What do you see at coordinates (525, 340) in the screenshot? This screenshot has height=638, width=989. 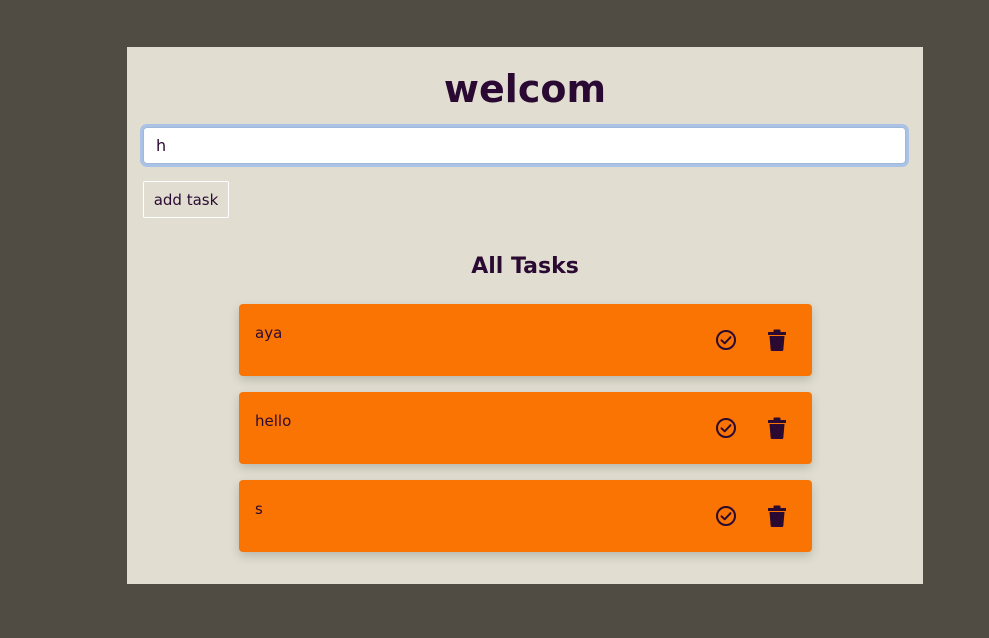 I see `task-item: aya` at bounding box center [525, 340].